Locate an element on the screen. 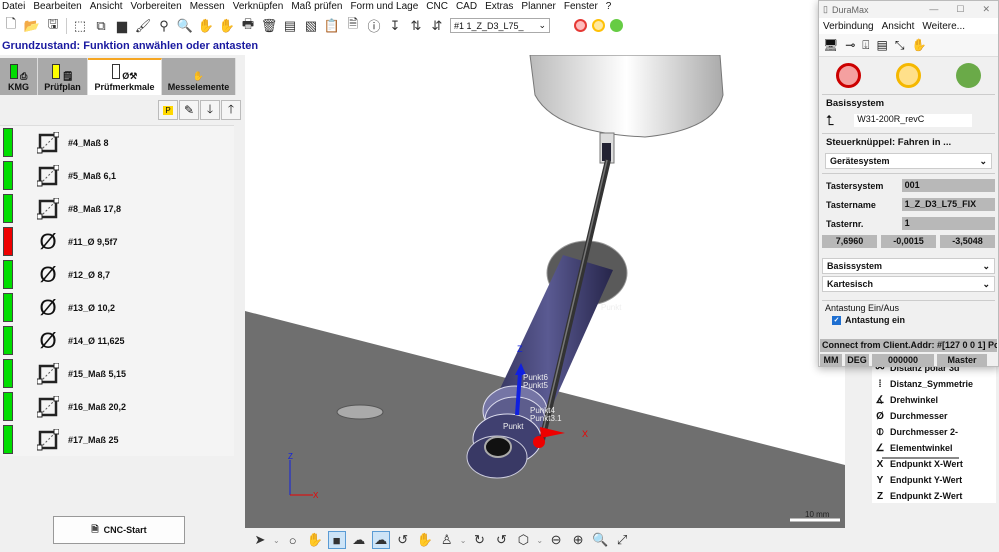  joystick-system-select: Gerätesystem ⌄ is located at coordinates (908, 161).